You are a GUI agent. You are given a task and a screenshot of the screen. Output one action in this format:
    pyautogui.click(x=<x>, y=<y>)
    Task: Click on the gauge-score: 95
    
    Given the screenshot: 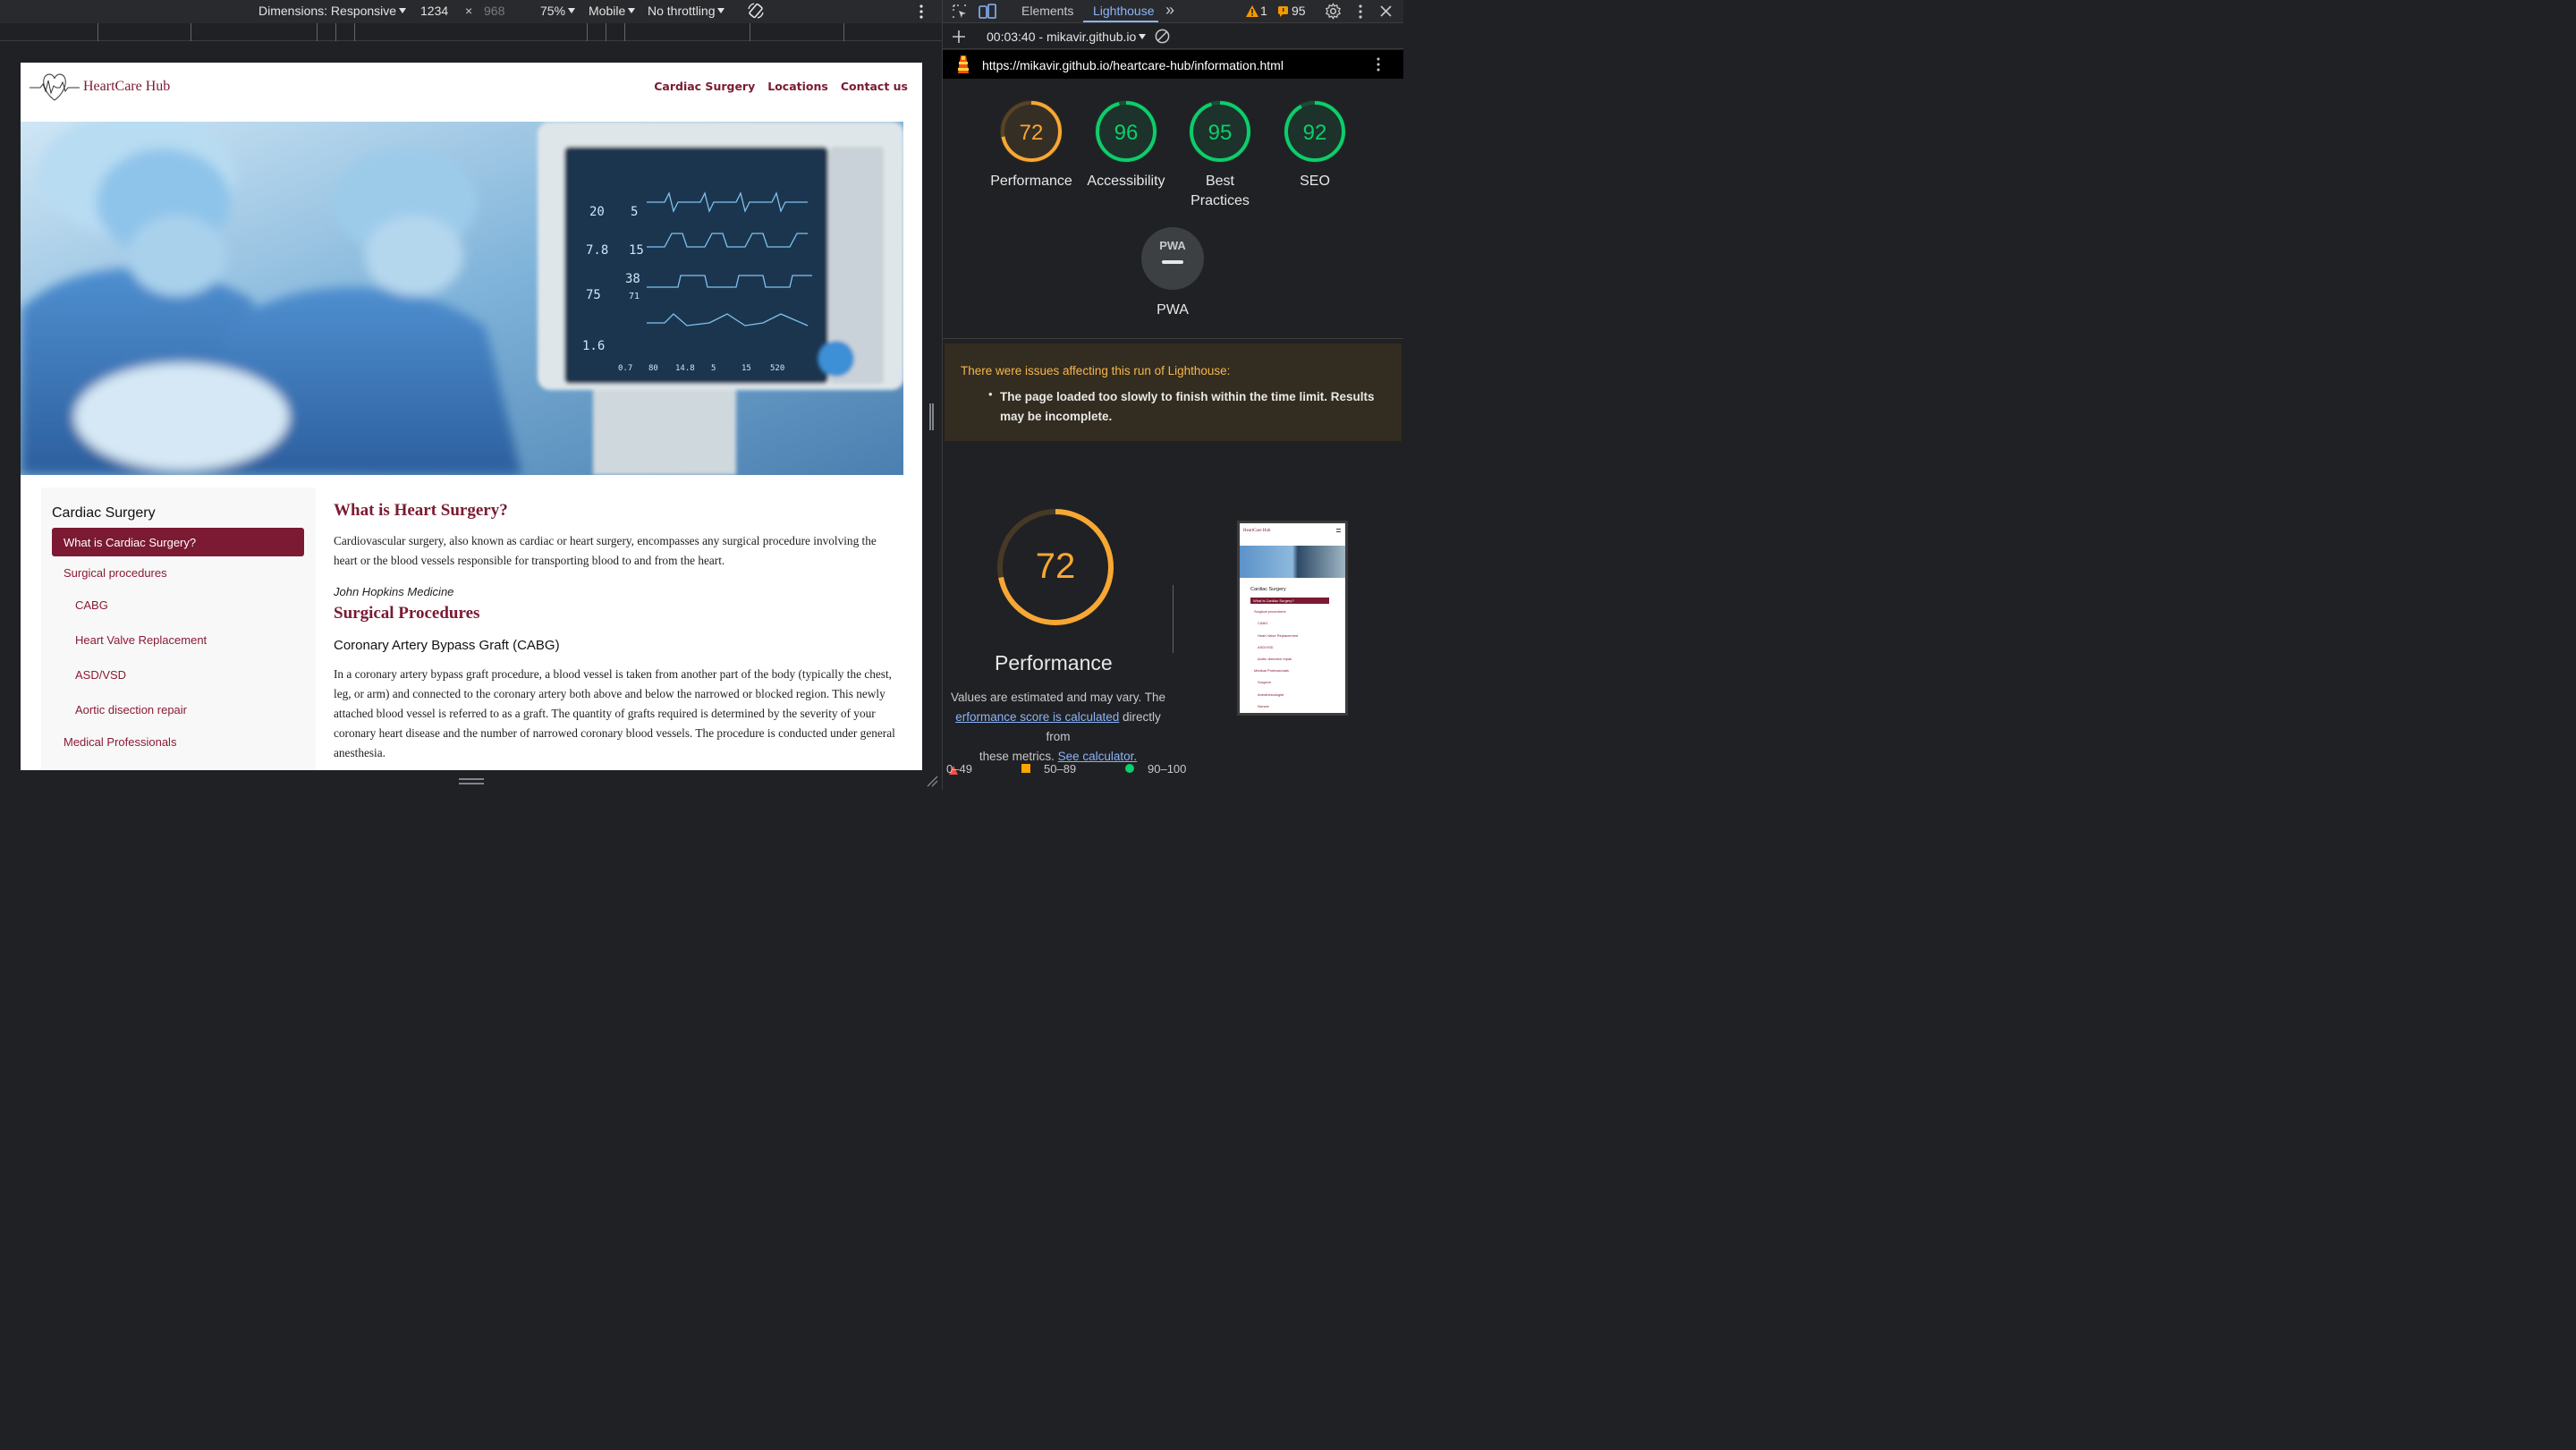 What is the action you would take?
    pyautogui.click(x=1220, y=133)
    